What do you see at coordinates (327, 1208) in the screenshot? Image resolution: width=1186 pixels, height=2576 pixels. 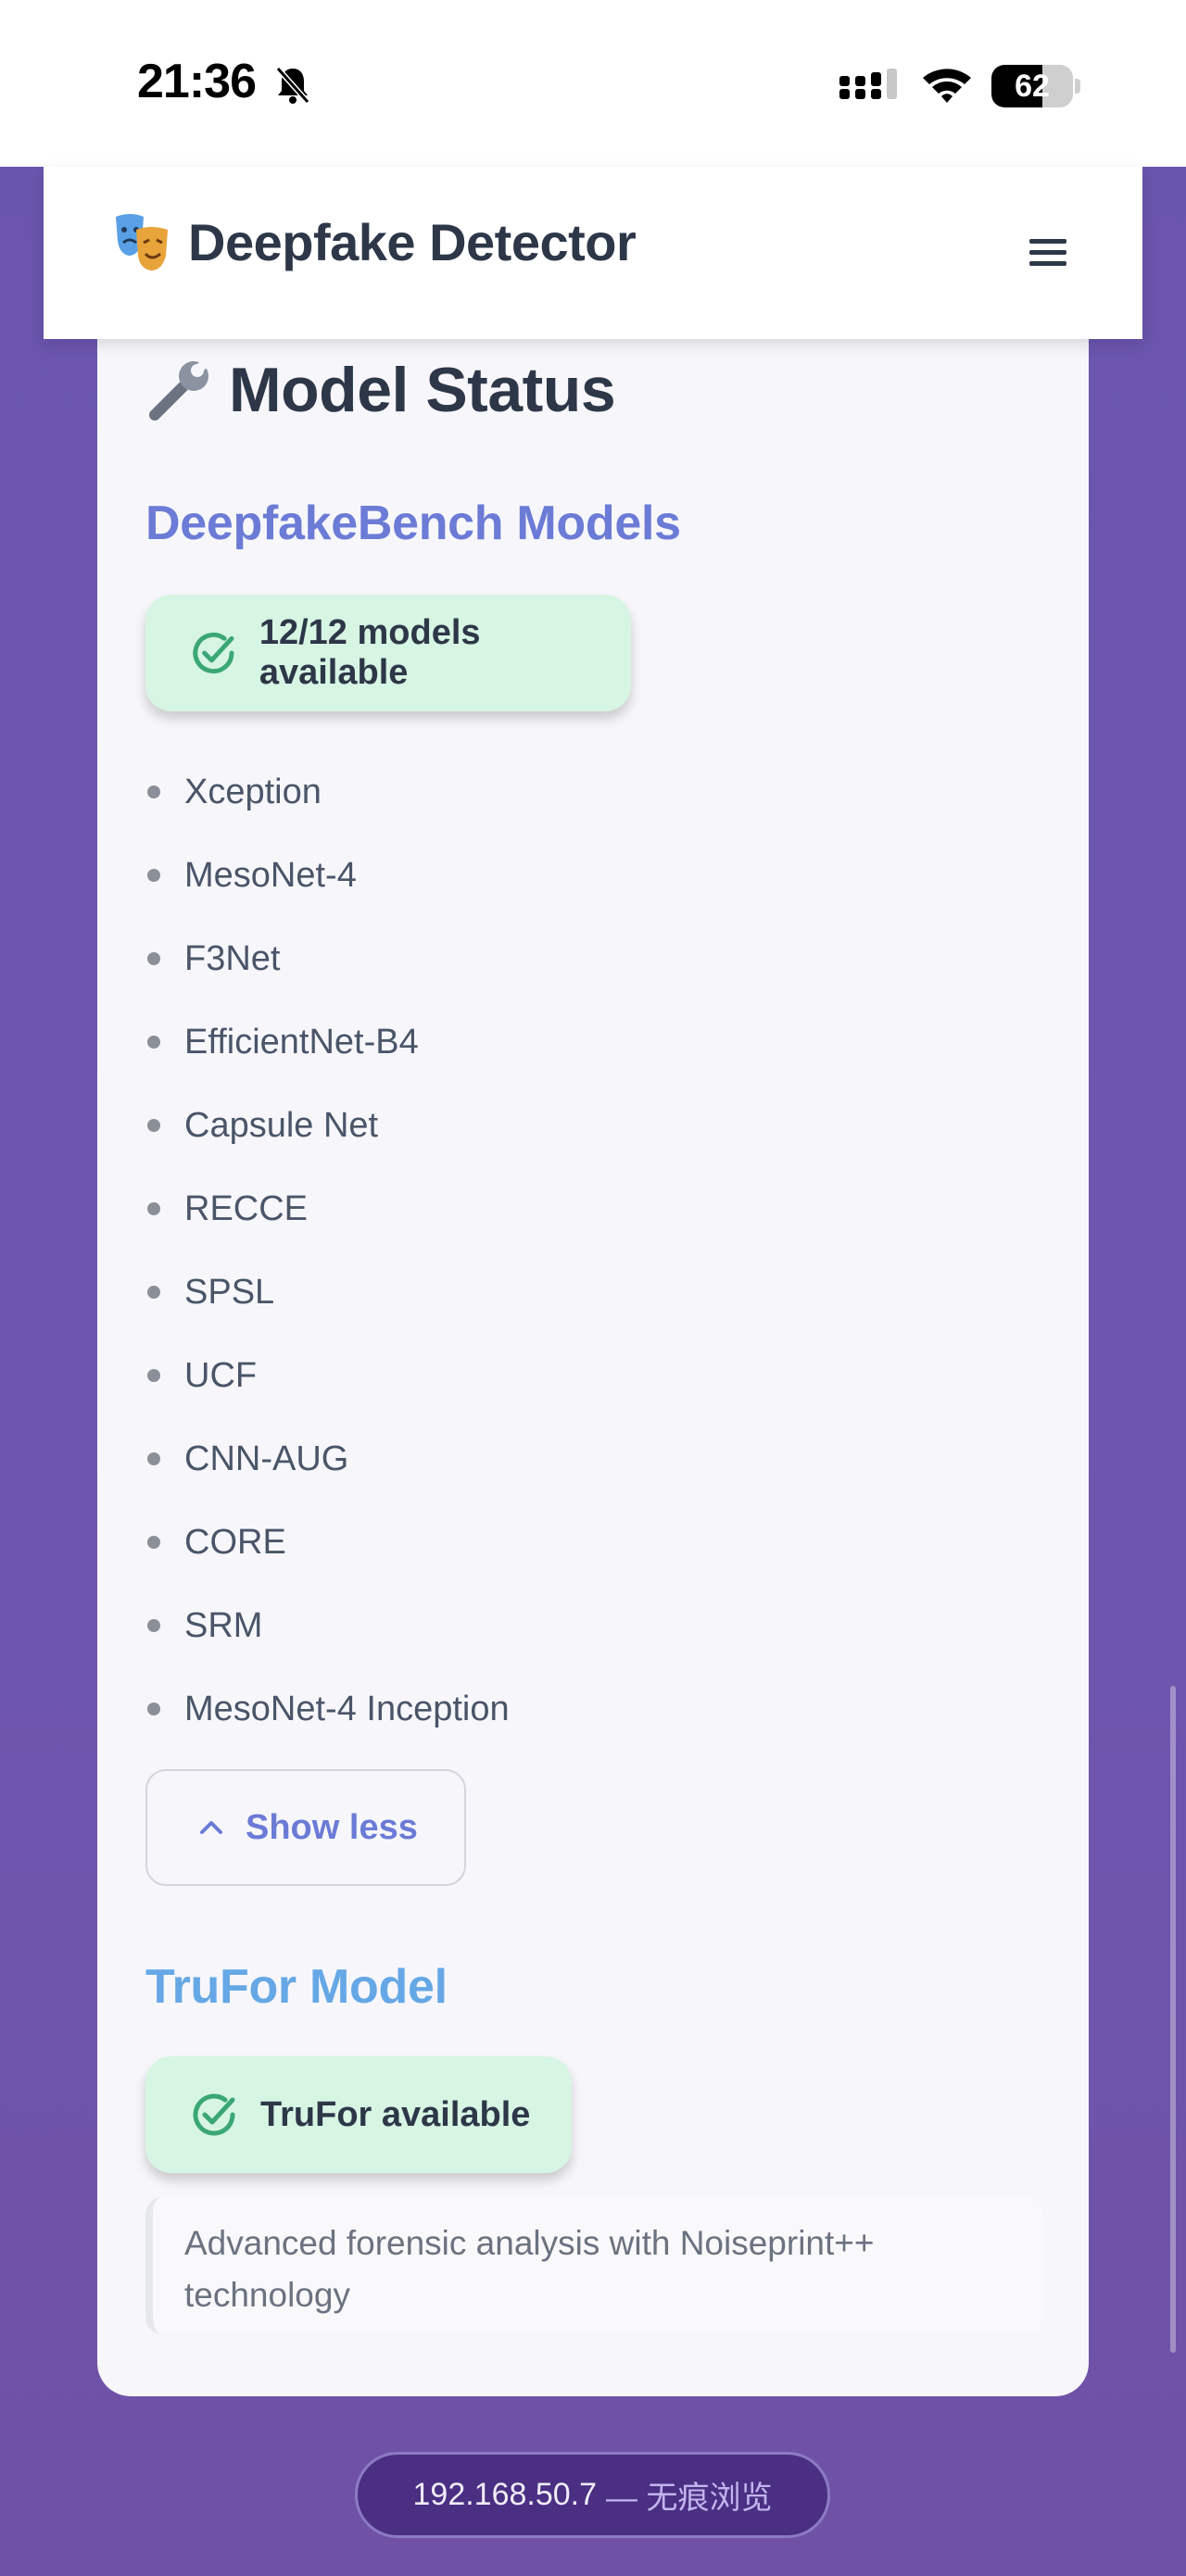 I see `model-list-item: RECCE` at bounding box center [327, 1208].